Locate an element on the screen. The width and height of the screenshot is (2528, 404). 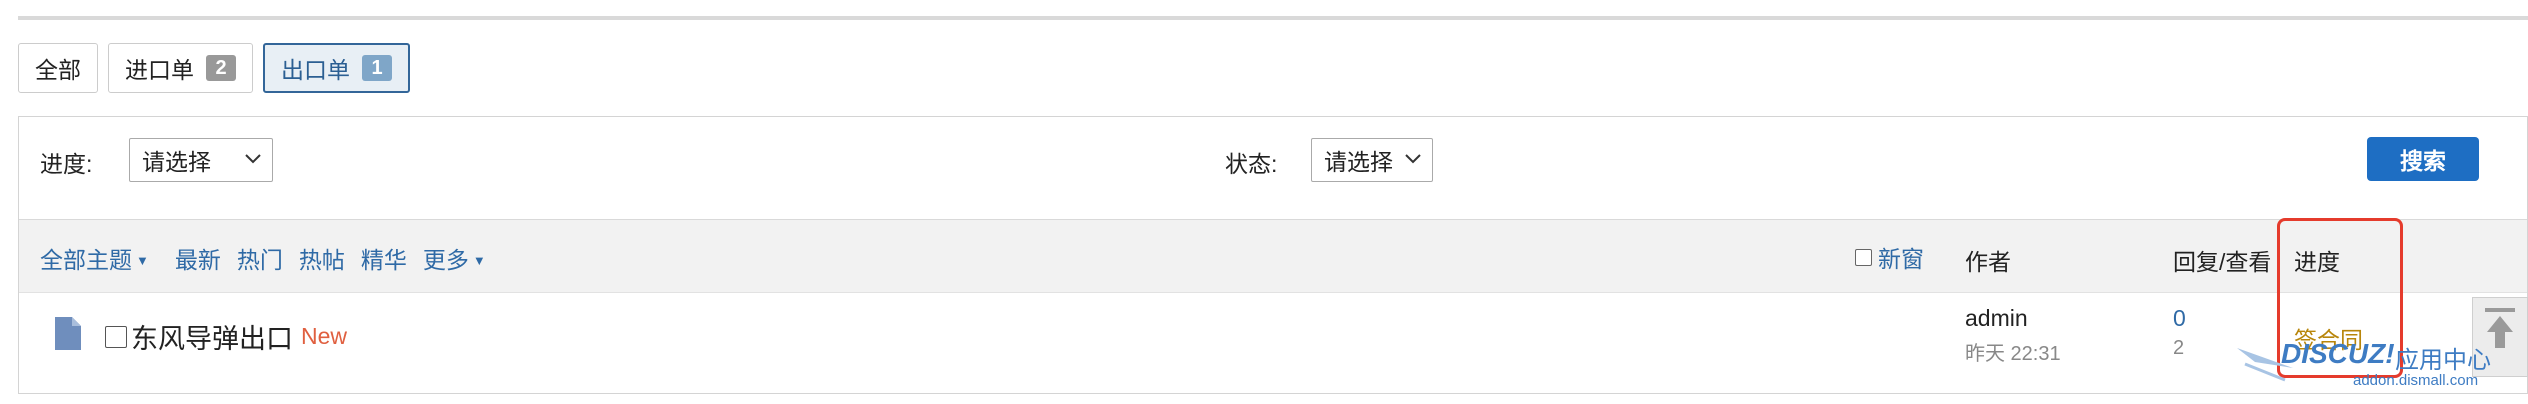
progress-select: 请选择 is located at coordinates (201, 160).